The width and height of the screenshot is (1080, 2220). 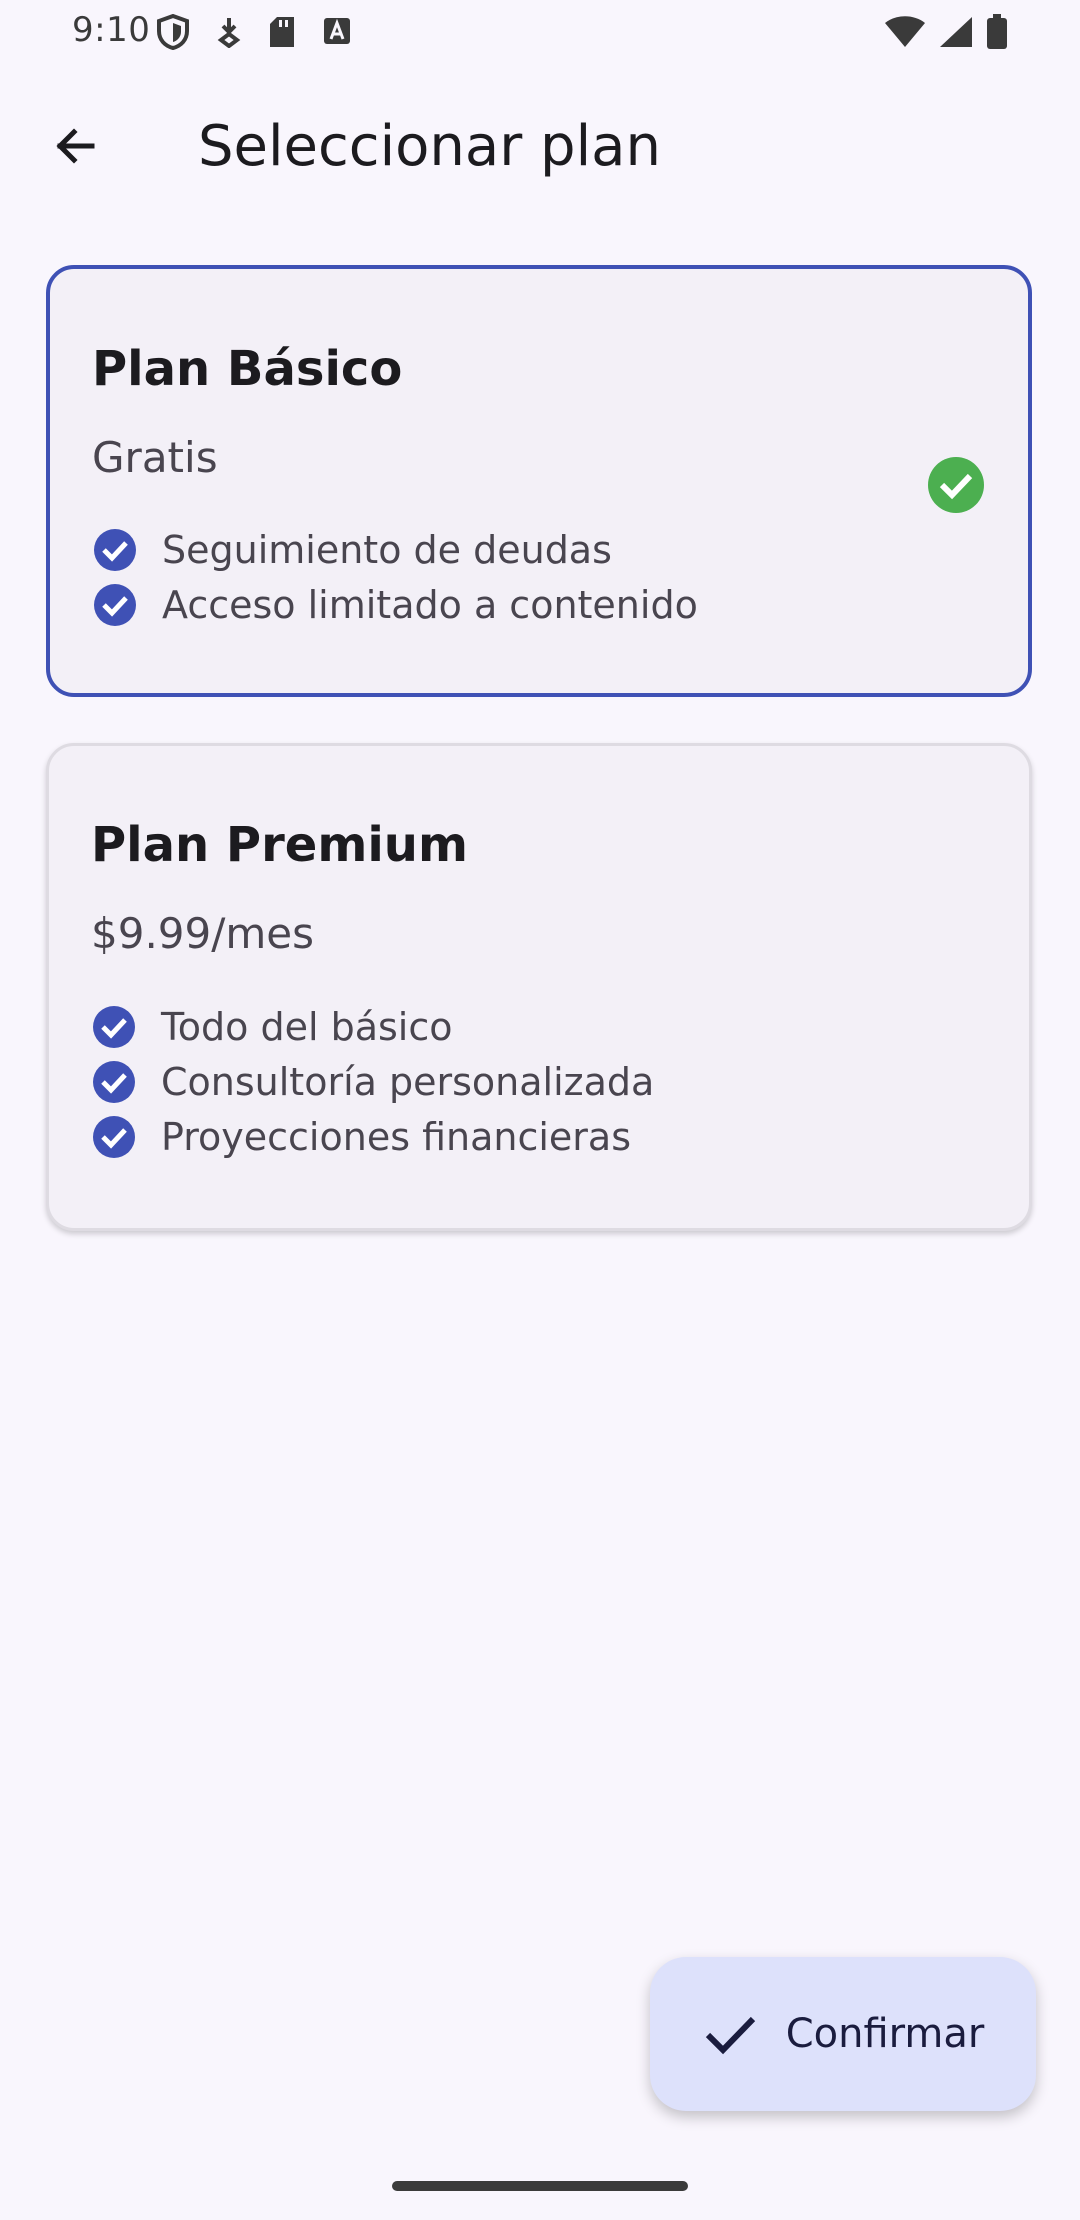 What do you see at coordinates (111, 30) in the screenshot?
I see `status-time: 9:10` at bounding box center [111, 30].